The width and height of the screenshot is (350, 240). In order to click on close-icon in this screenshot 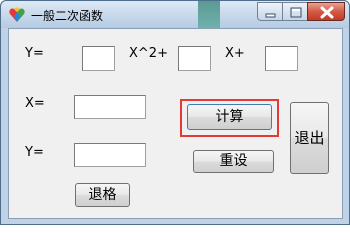, I will do `click(327, 12)`.